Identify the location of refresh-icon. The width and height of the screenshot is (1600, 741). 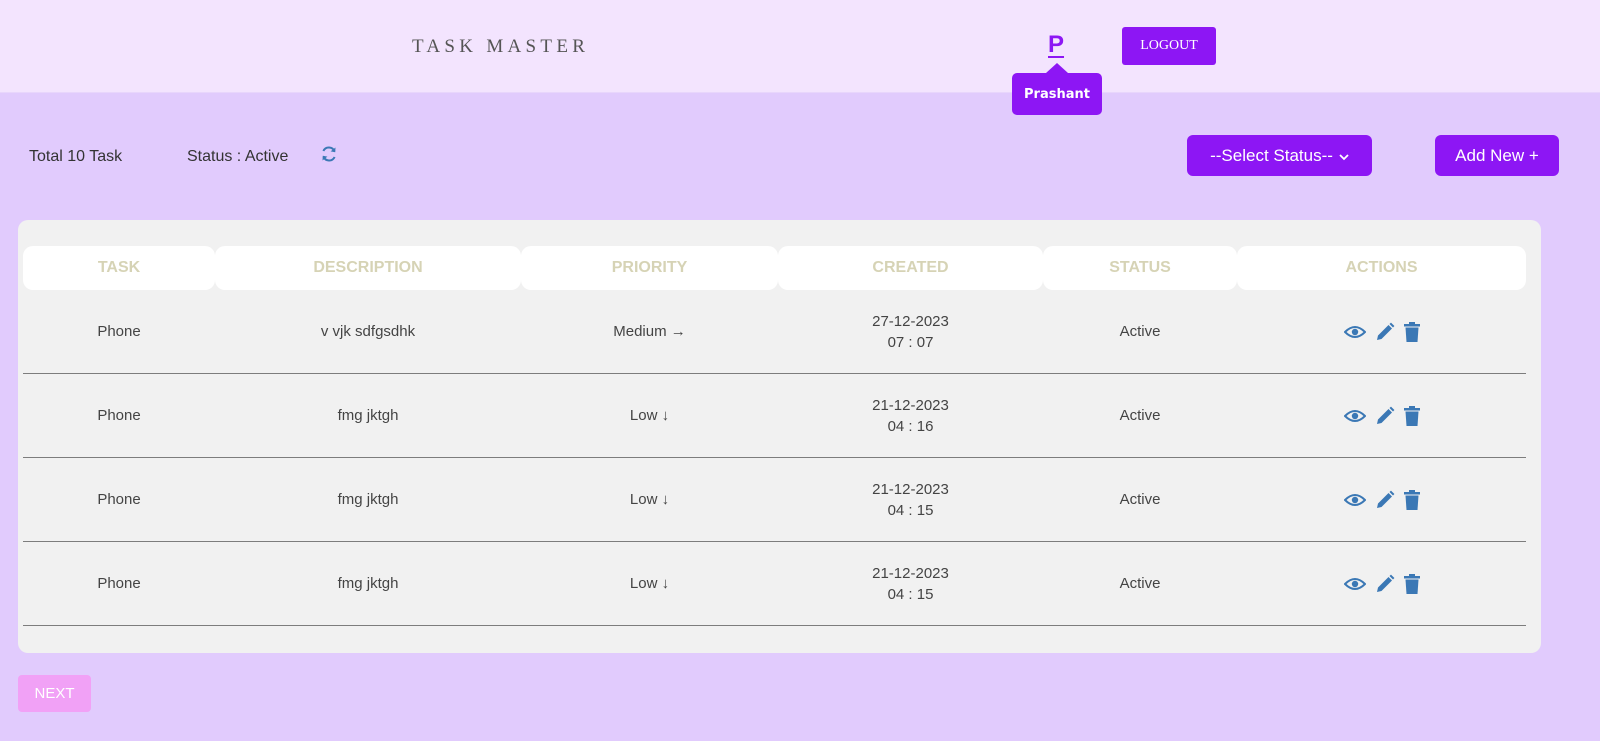
(329, 154).